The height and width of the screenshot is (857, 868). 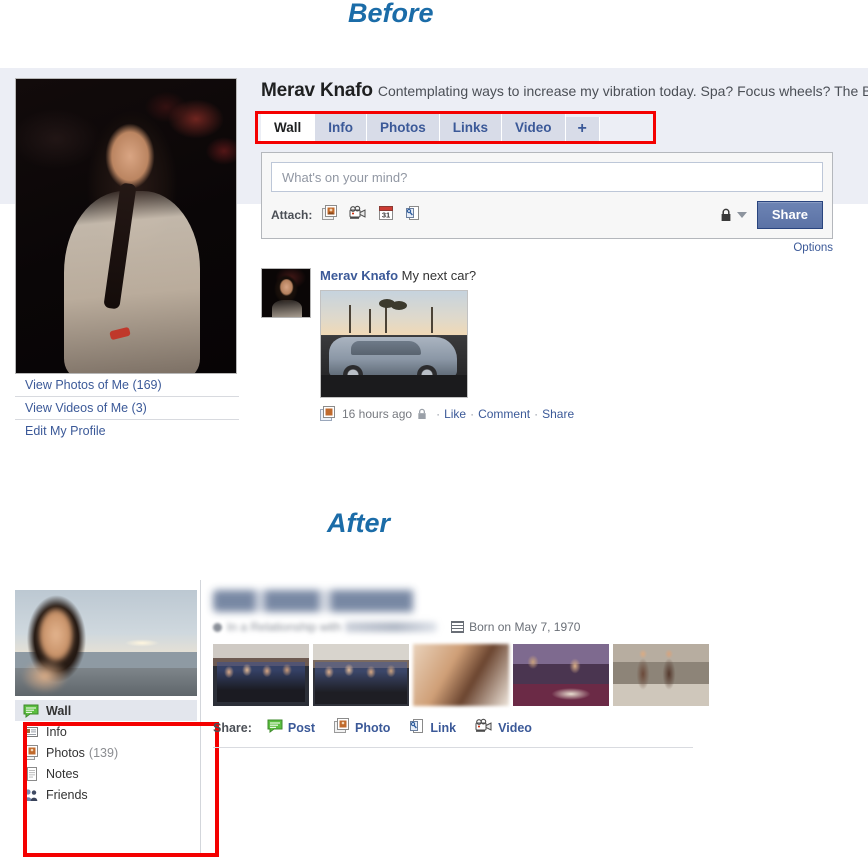 What do you see at coordinates (458, 627) in the screenshot?
I see `calendar-icon` at bounding box center [458, 627].